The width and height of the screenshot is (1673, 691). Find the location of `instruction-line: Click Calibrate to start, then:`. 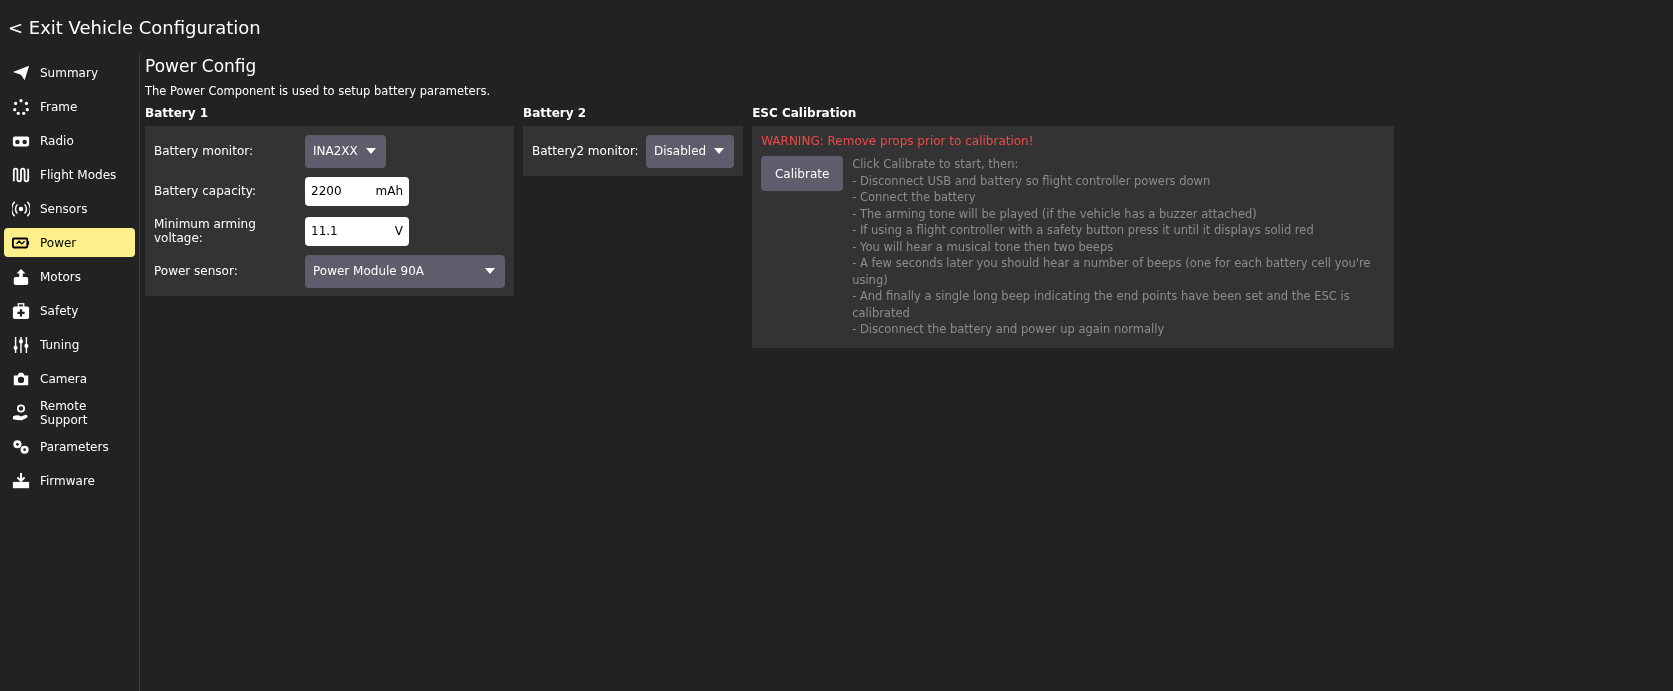

instruction-line: Click Calibrate to start, then: is located at coordinates (936, 164).